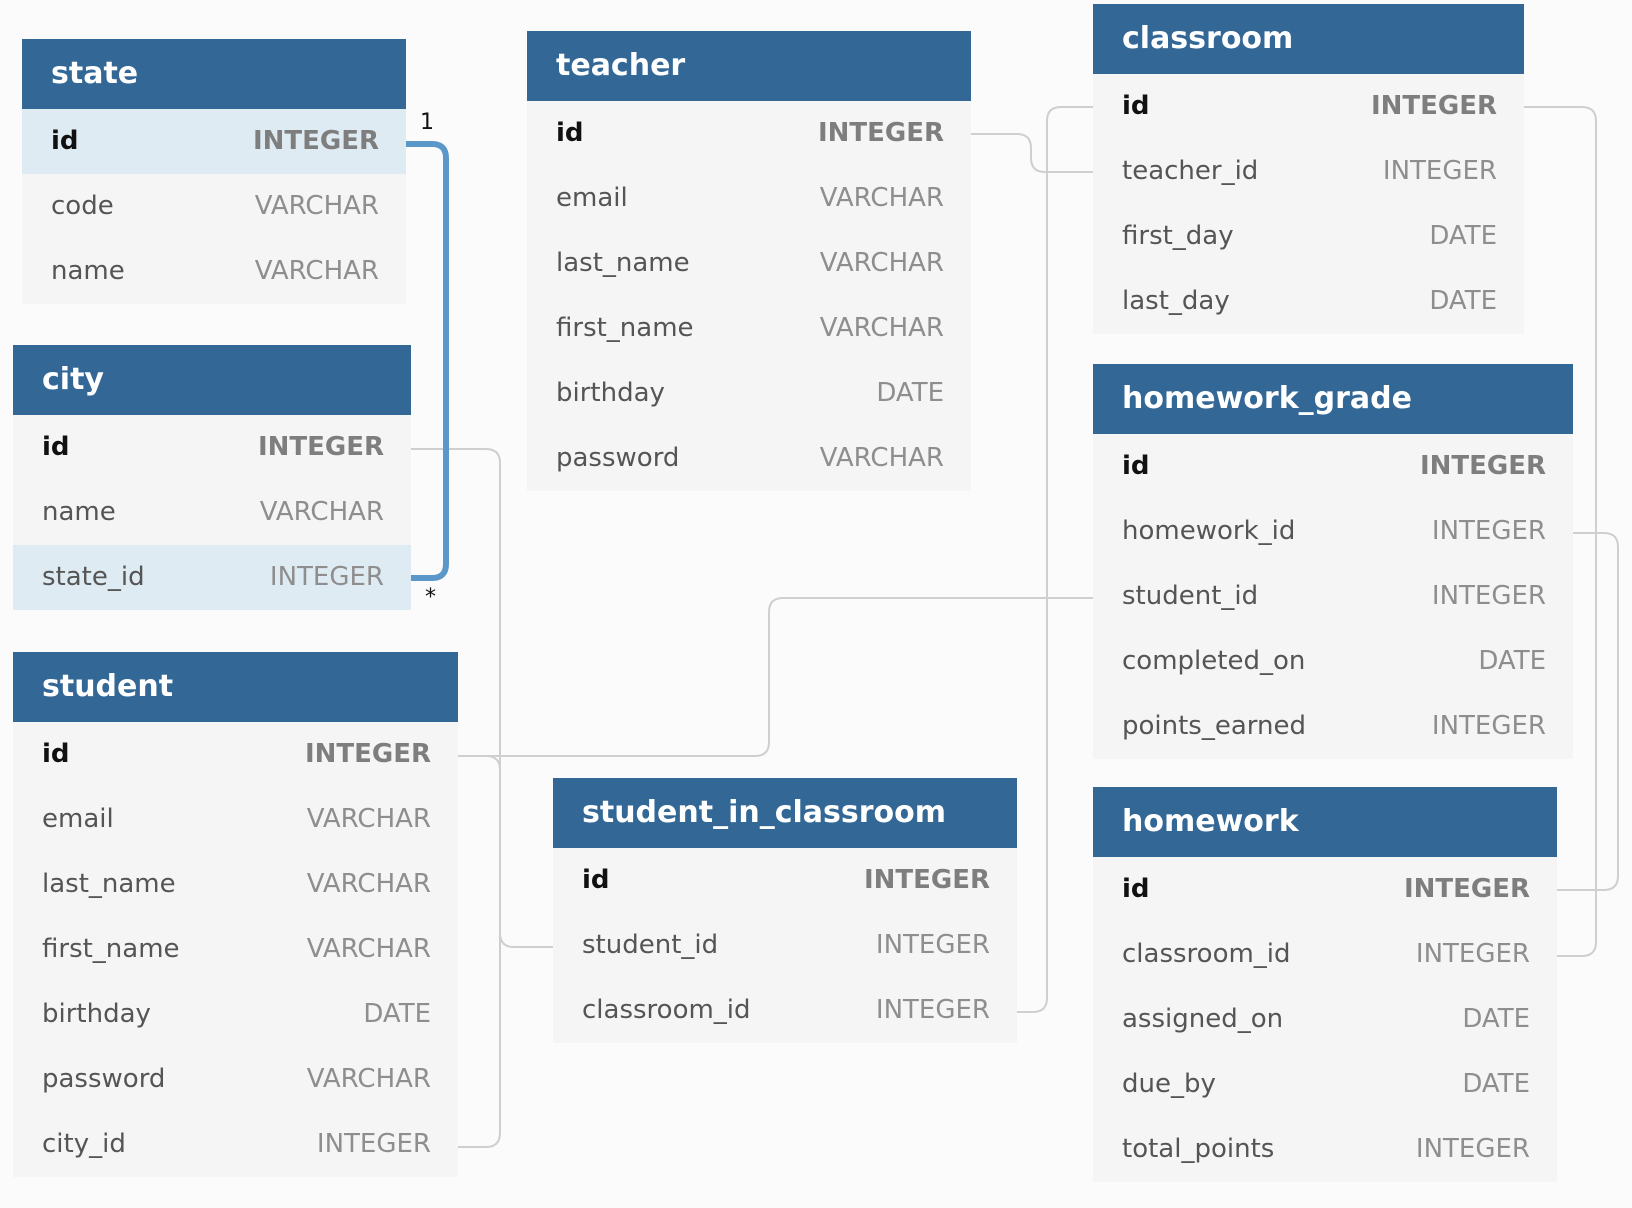  Describe the element at coordinates (1333, 661) in the screenshot. I see `column-row: completed_on DATE` at that location.